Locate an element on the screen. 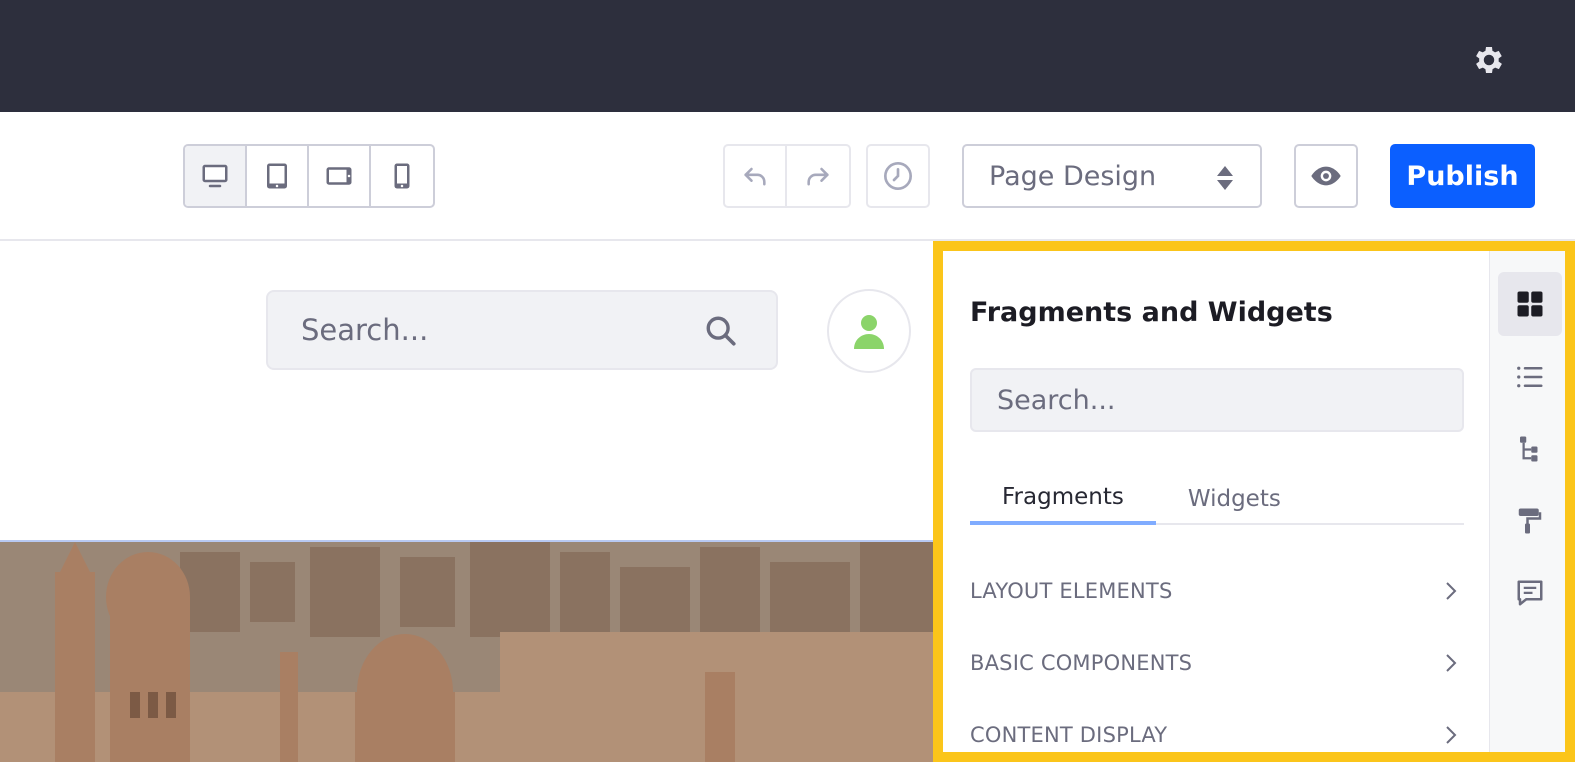 Image resolution: width=1575 pixels, height=762 pixels. gear-icon is located at coordinates (1489, 60).